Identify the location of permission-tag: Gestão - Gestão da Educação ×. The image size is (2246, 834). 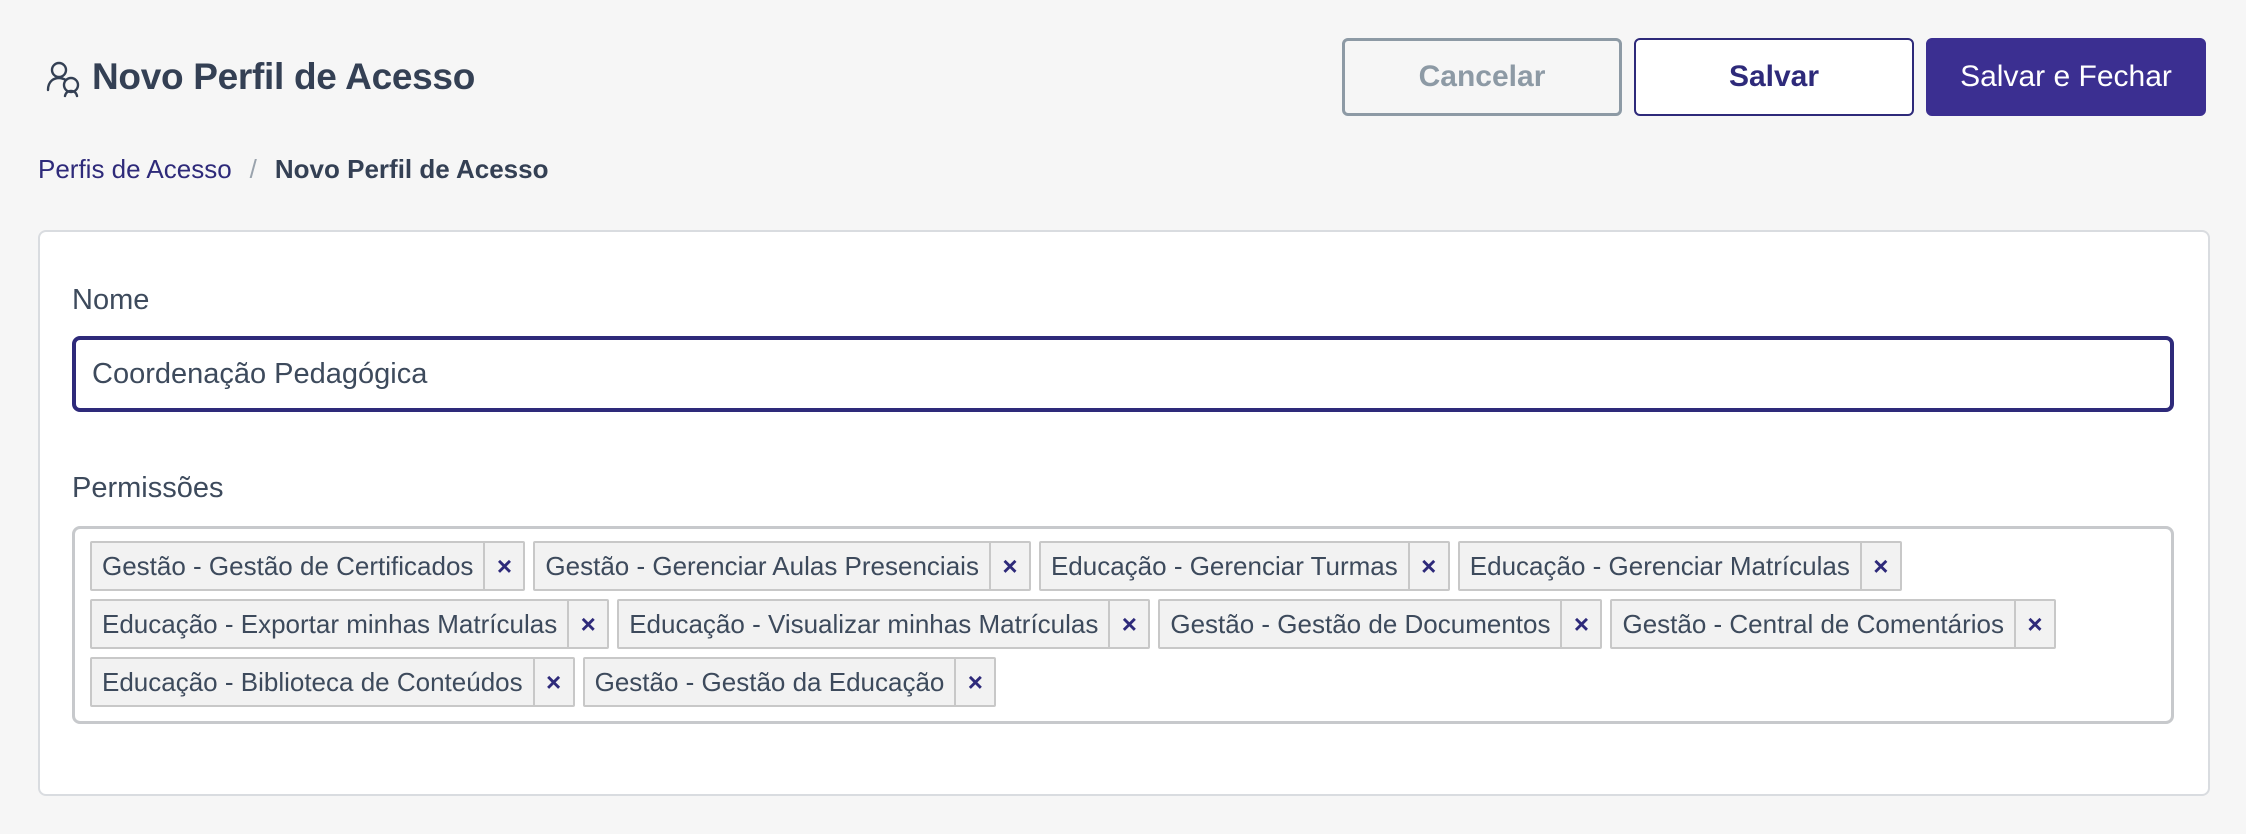
(789, 682).